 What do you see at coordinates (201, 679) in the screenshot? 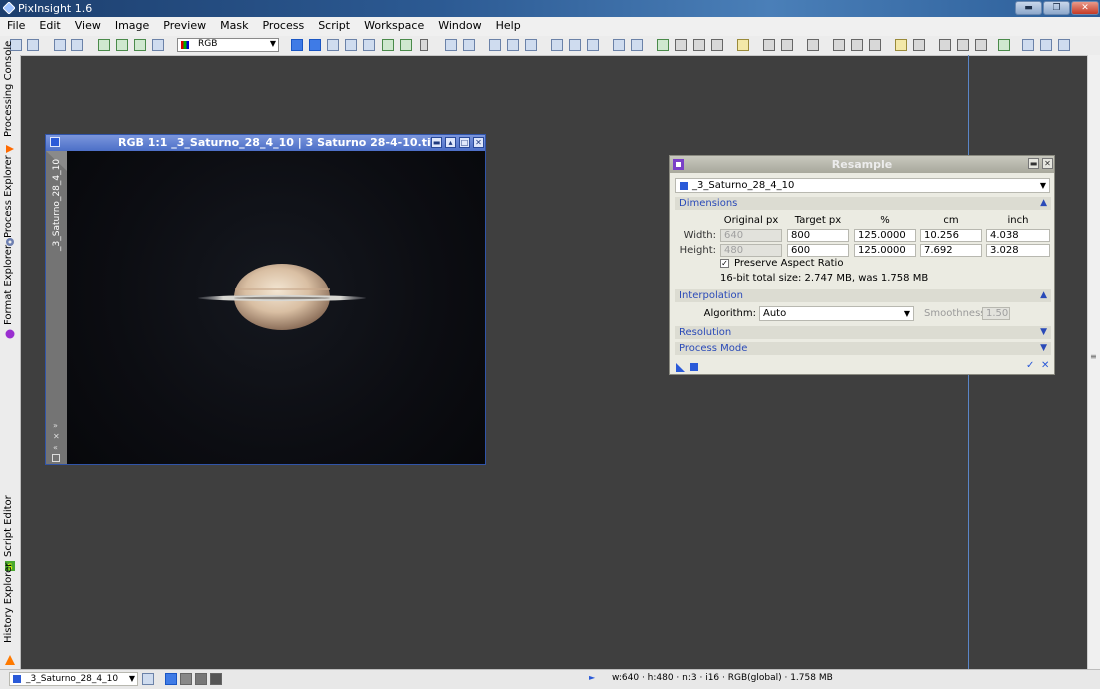
I see `zoom-preset-3-icon` at bounding box center [201, 679].